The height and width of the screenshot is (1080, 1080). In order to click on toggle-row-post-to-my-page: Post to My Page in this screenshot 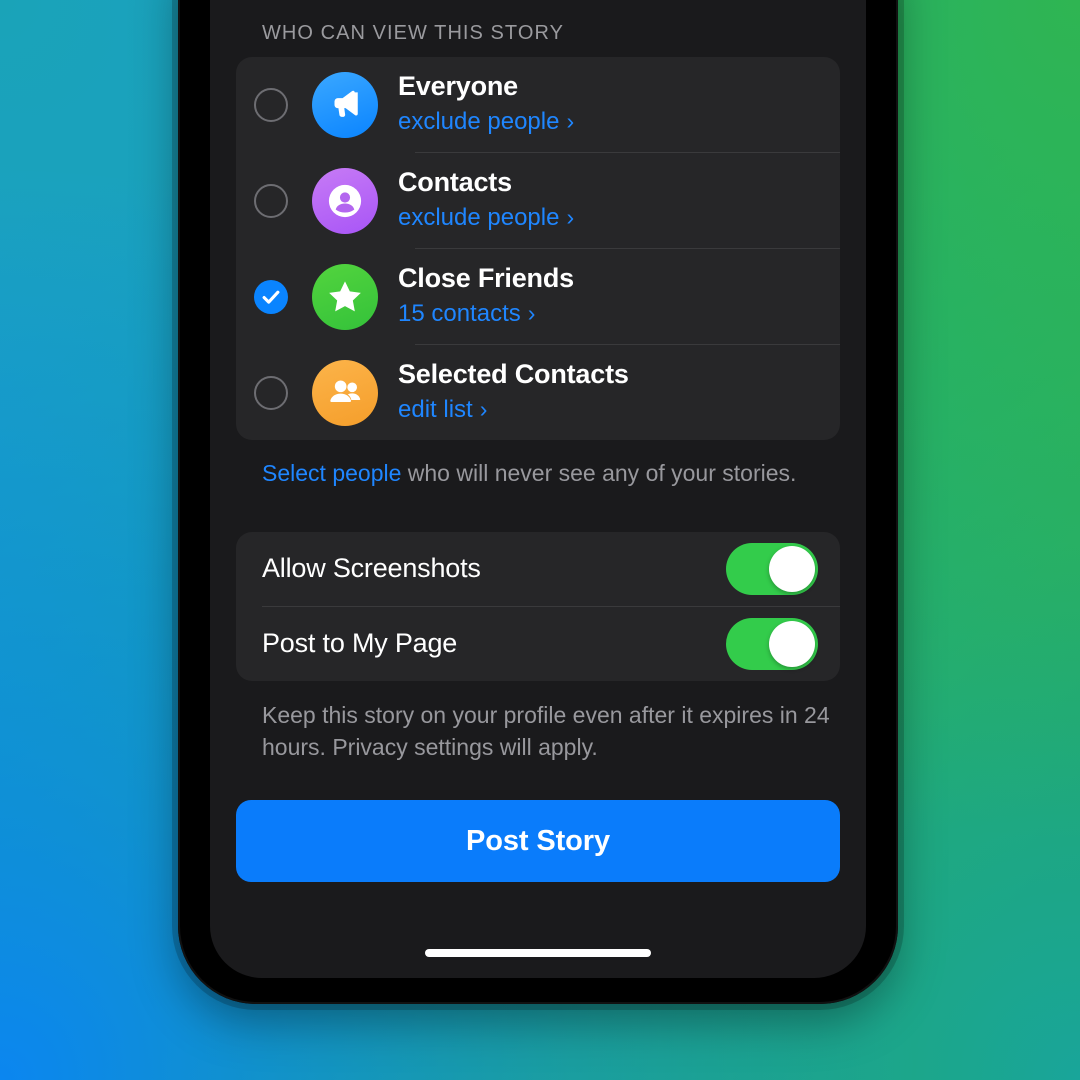, I will do `click(538, 644)`.